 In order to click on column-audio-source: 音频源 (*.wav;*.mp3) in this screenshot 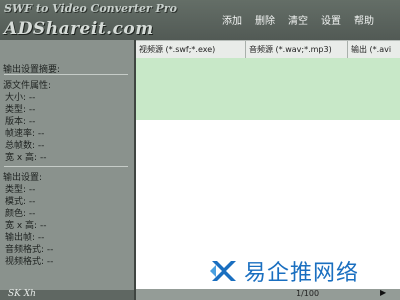, I will do `click(297, 49)`.